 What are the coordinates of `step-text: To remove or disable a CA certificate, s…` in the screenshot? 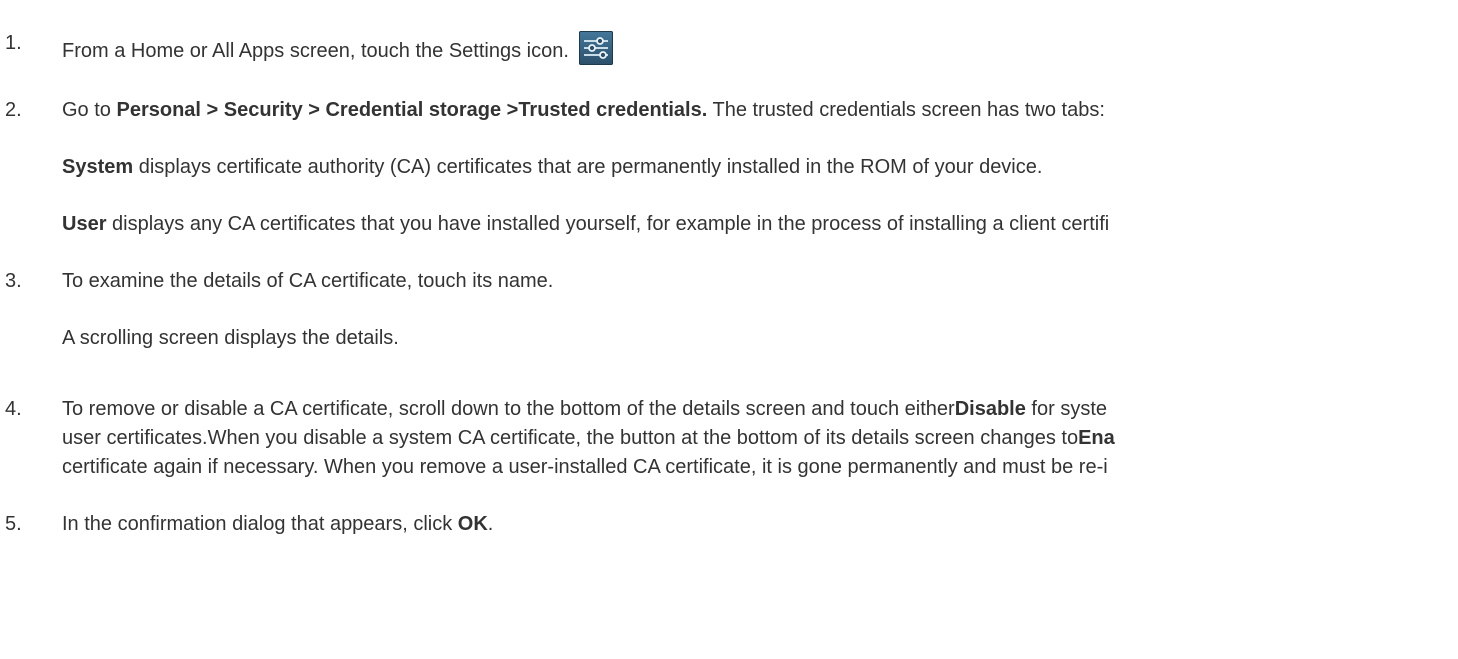 It's located at (508, 409).